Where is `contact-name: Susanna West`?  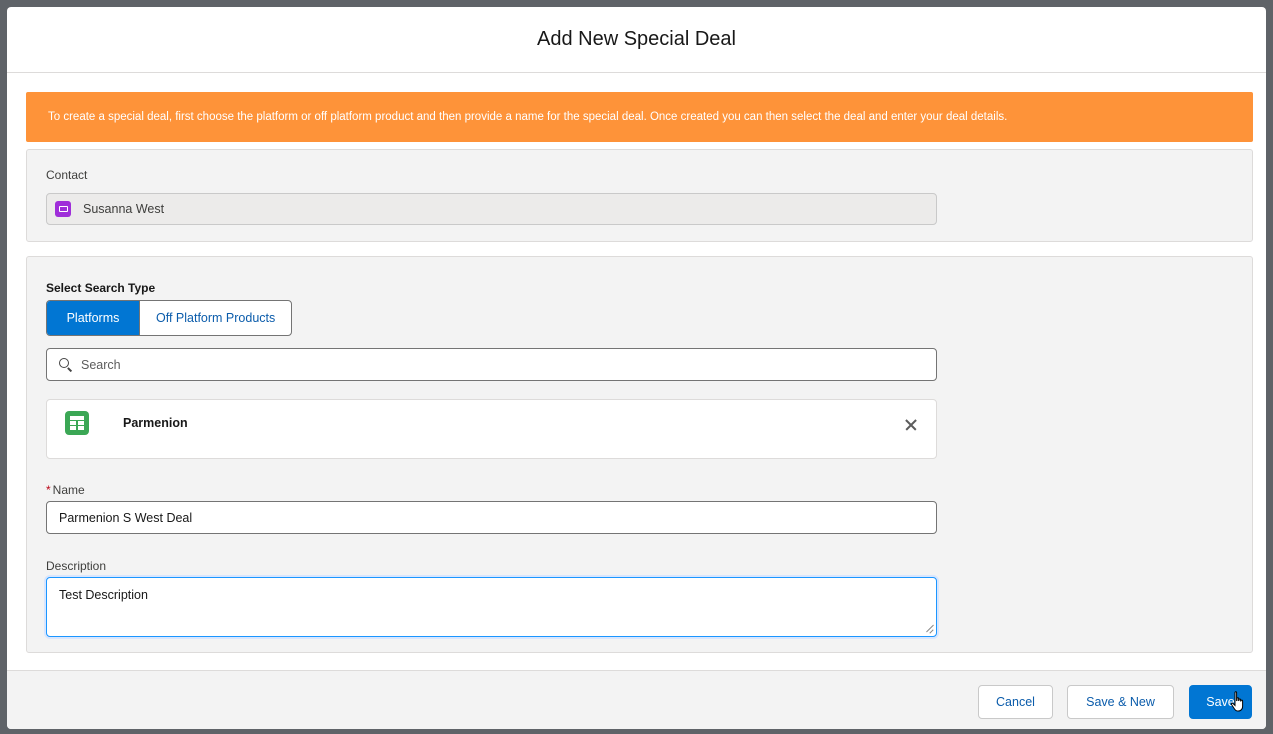
contact-name: Susanna West is located at coordinates (124, 209).